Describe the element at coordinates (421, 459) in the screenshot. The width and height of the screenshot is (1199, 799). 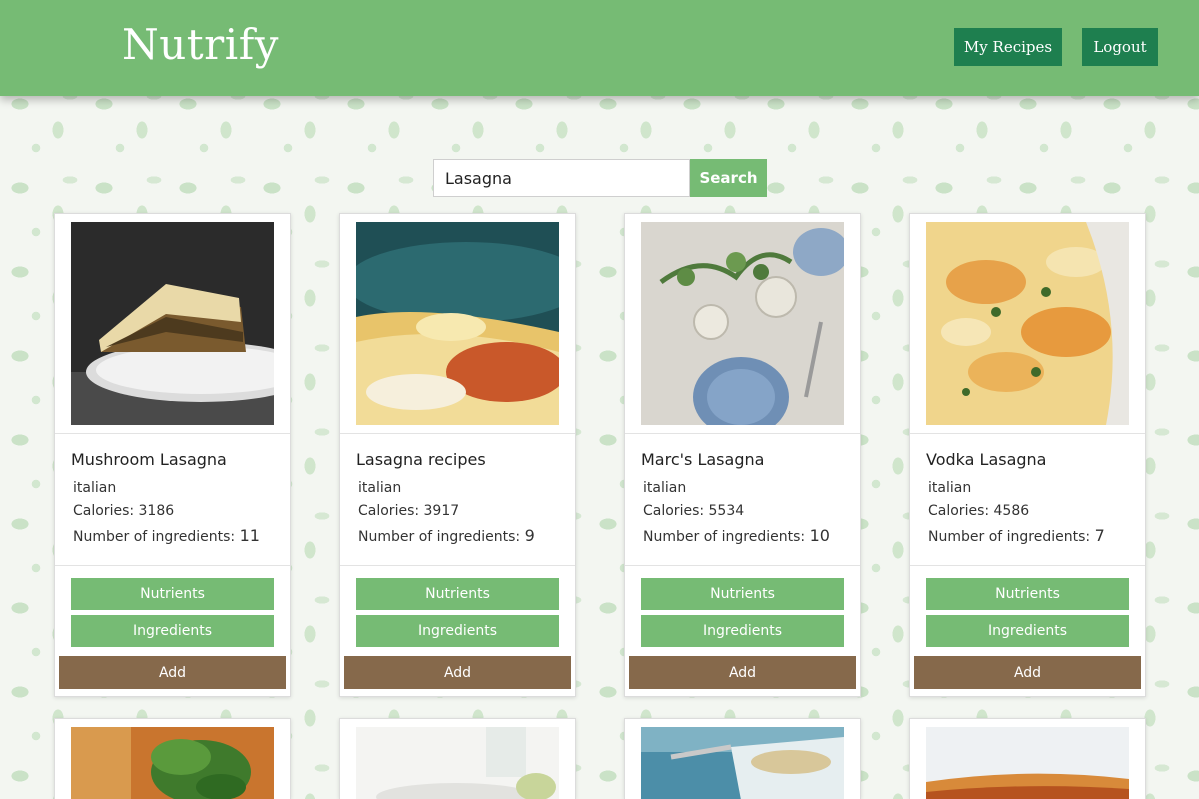
I see `recipe-title: Lasagna recipes` at that location.